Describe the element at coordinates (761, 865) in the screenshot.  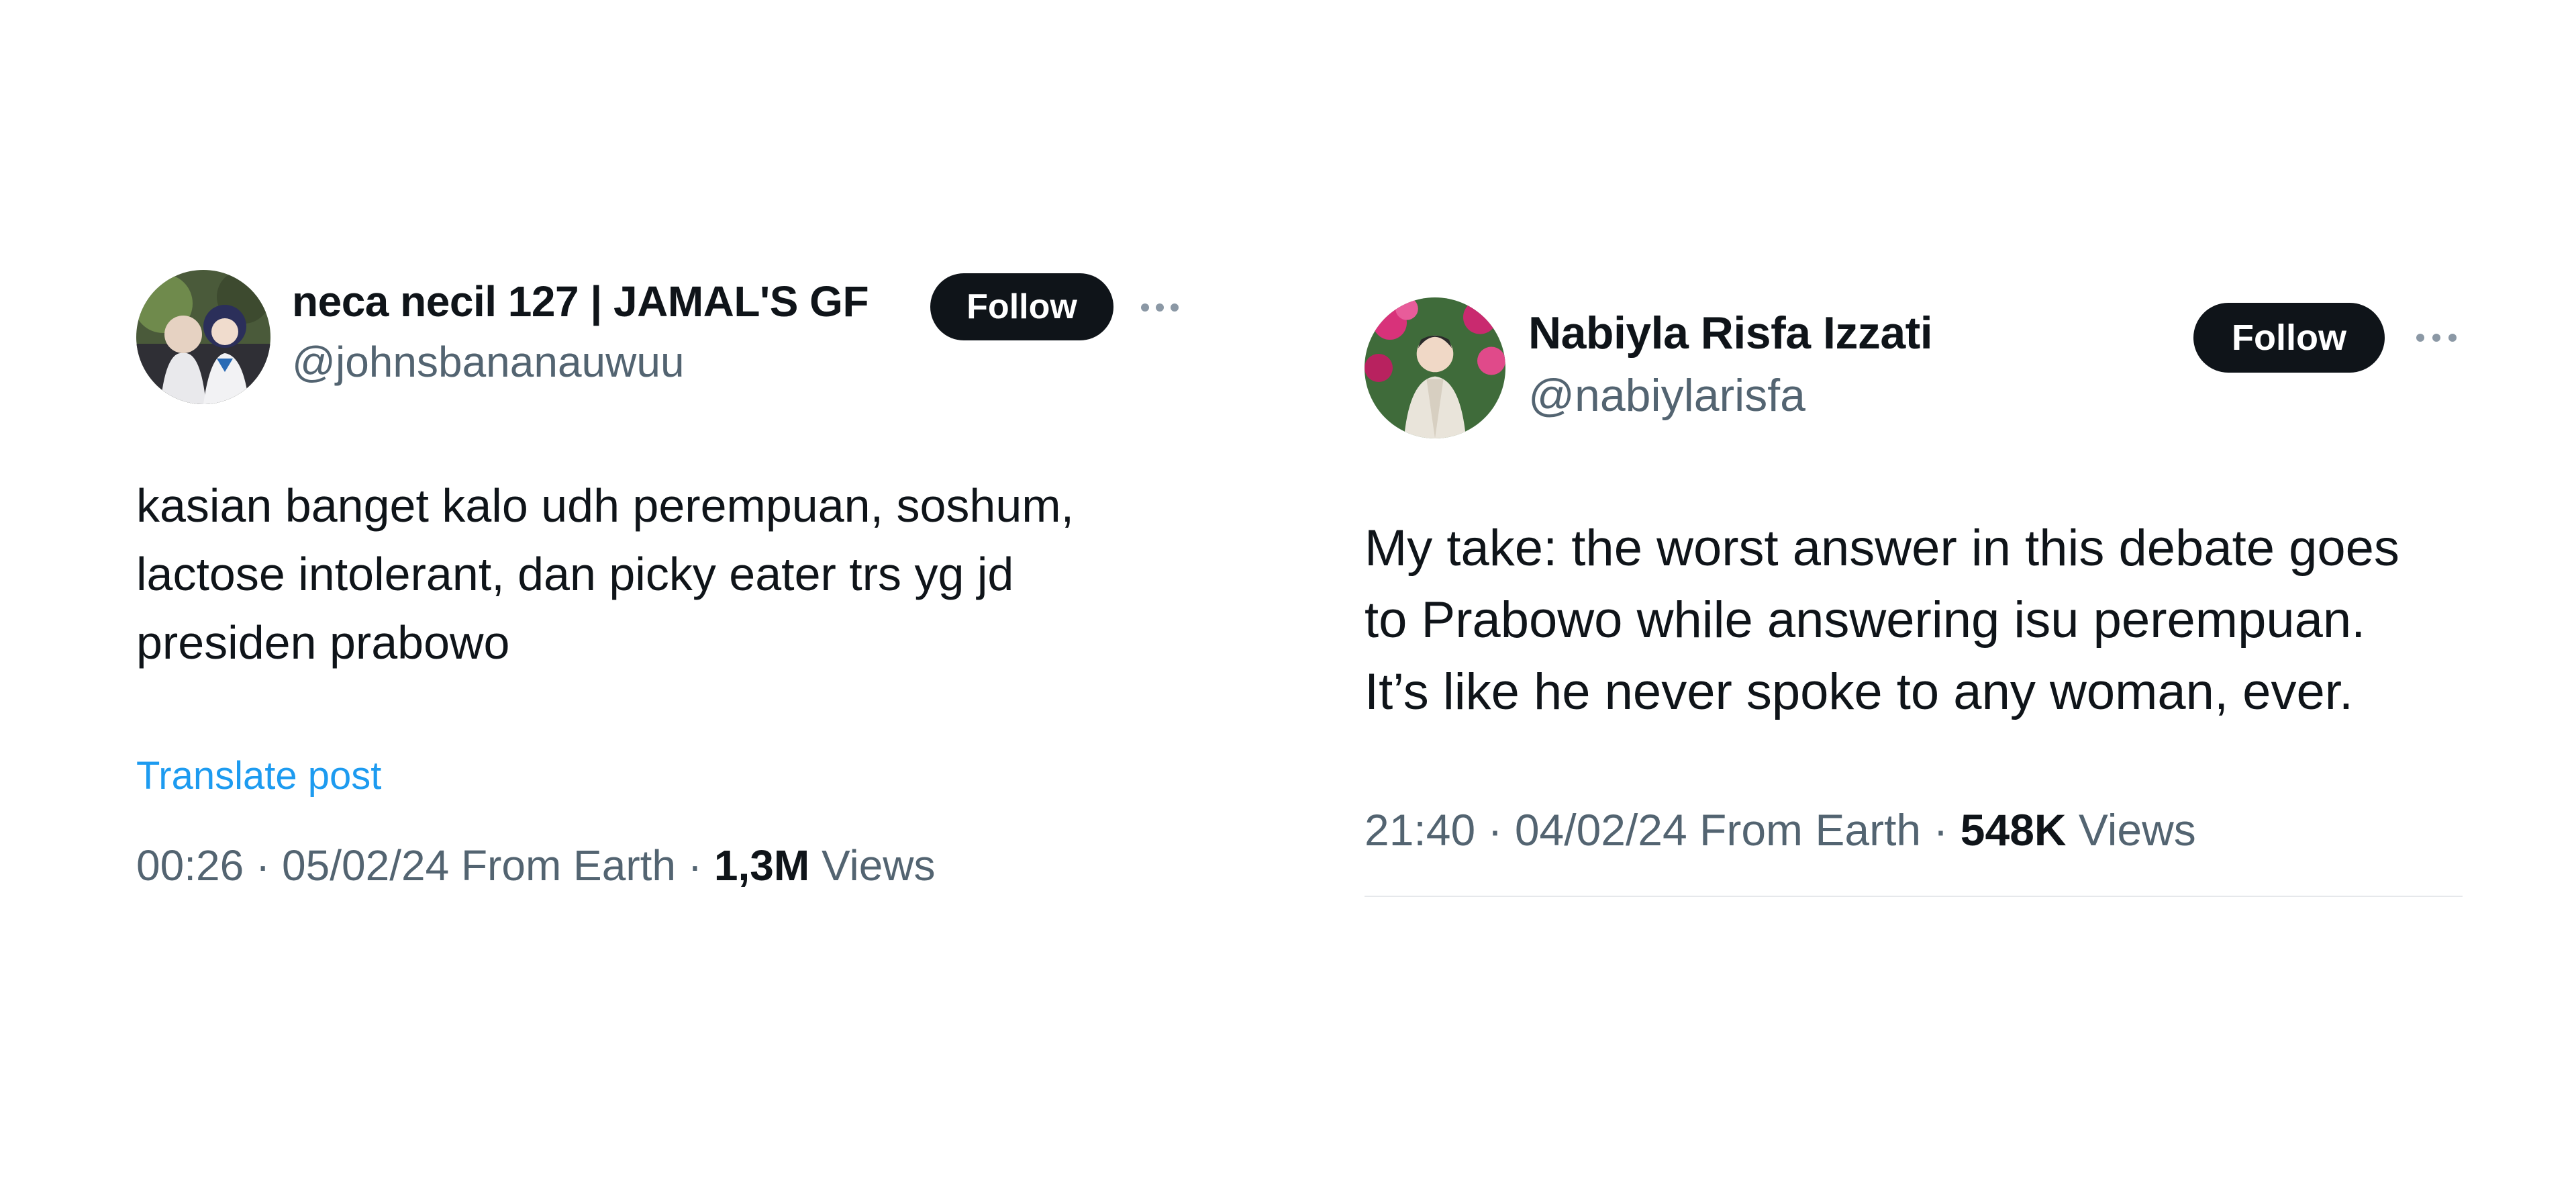
I see `views-count: 1,3M` at that location.